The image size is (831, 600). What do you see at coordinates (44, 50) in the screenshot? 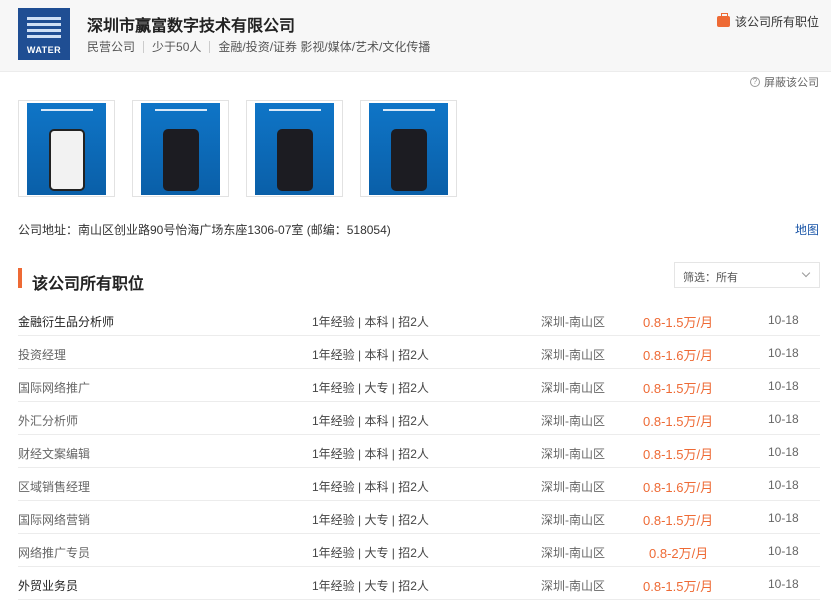
I see `logo-word: WATER` at bounding box center [44, 50].